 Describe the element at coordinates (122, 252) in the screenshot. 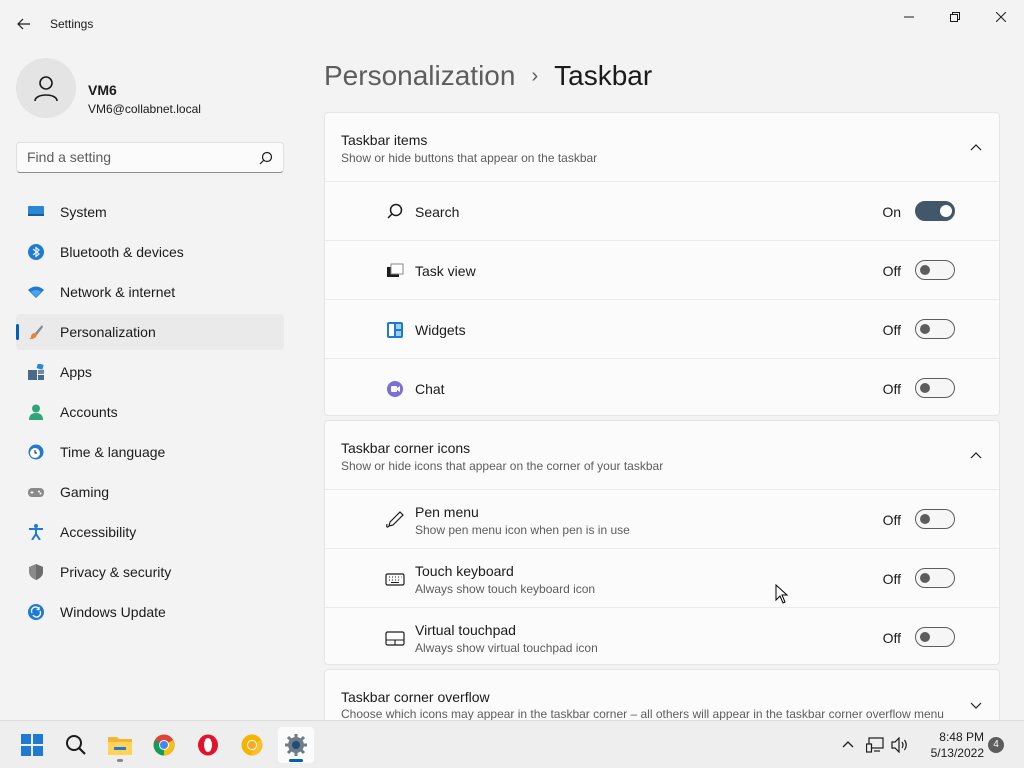

I see `sidebar-item-label: Bluetooth & devices` at that location.